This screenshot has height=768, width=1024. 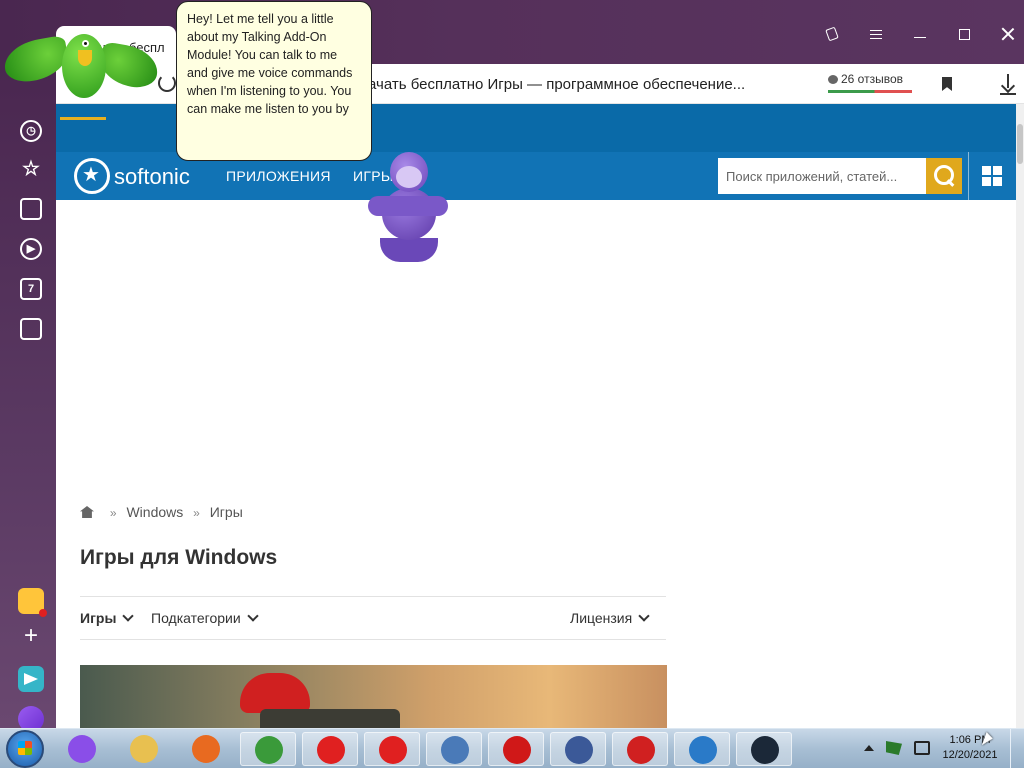 What do you see at coordinates (28, 398) in the screenshot?
I see `browser-side-panel: ◷ ☆ ▶ 7 +` at bounding box center [28, 398].